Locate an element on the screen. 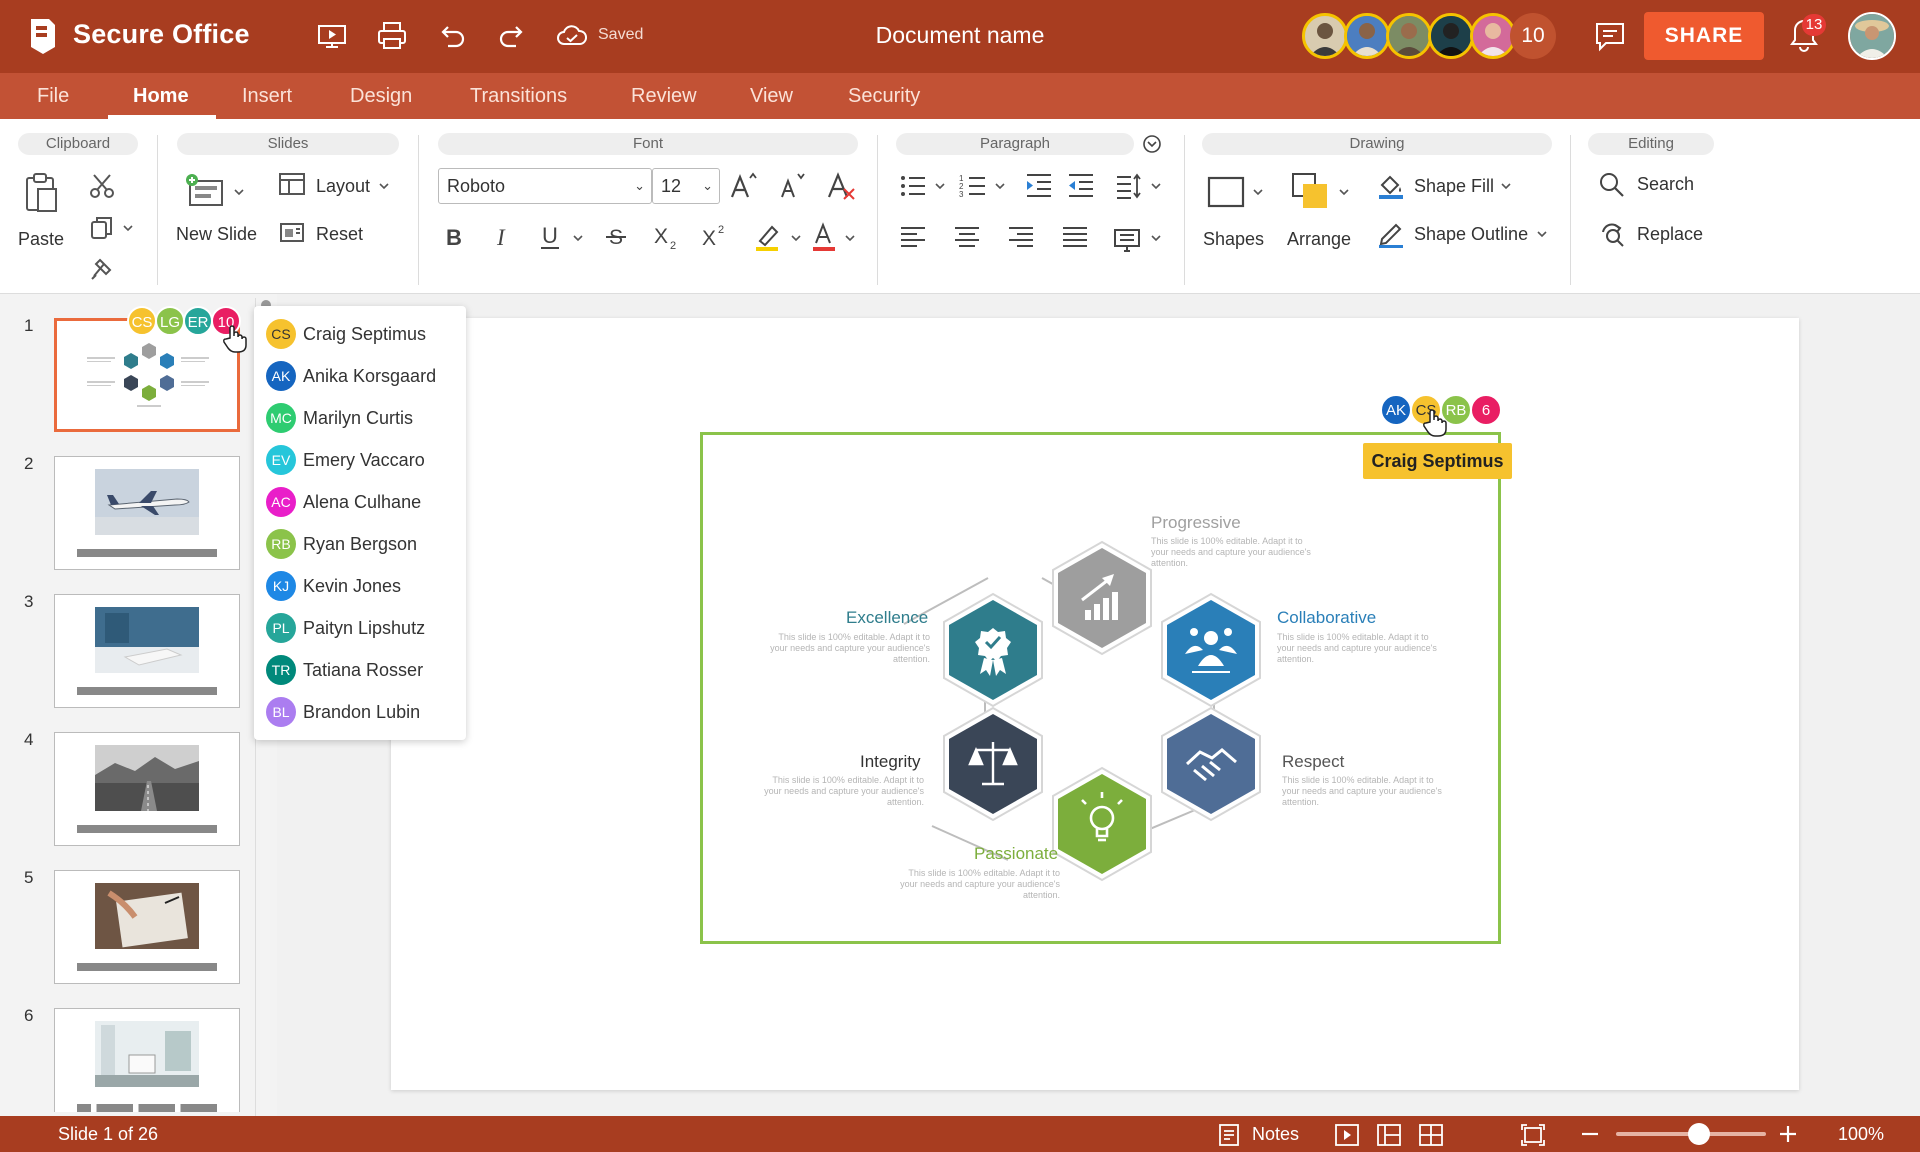  bullet-list-icon is located at coordinates (913, 186).